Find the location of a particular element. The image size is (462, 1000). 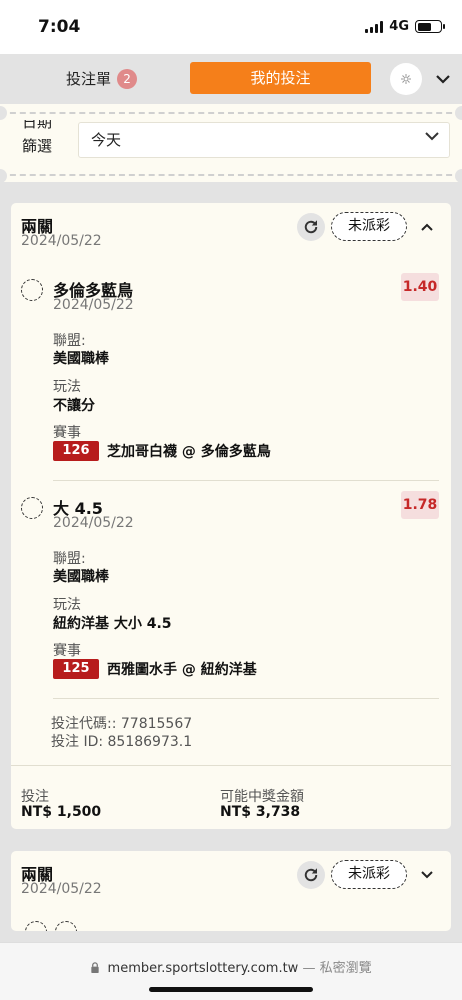

browser-url-bar: member.sportslottery.com.tw — 私密瀏覽 is located at coordinates (231, 971).